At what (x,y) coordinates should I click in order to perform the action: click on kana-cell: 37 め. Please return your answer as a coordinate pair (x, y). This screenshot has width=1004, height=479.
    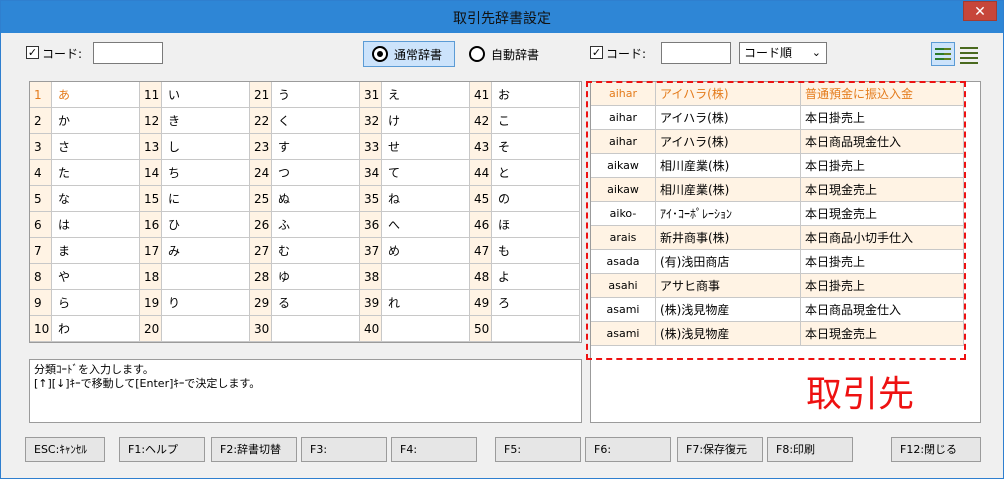
    Looking at the image, I should click on (415, 251).